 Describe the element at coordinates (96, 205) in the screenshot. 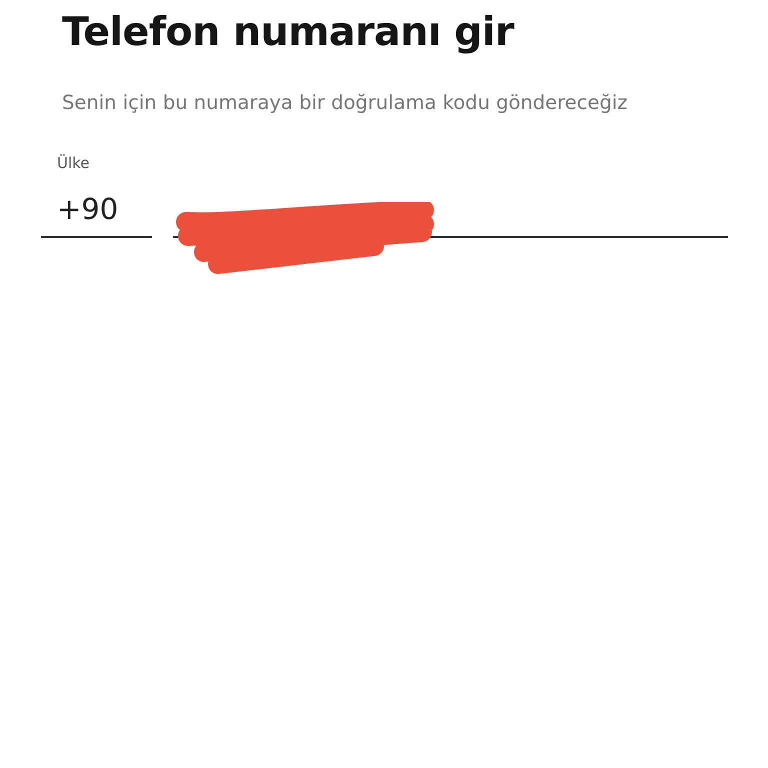

I see `country-code-field: +90` at that location.